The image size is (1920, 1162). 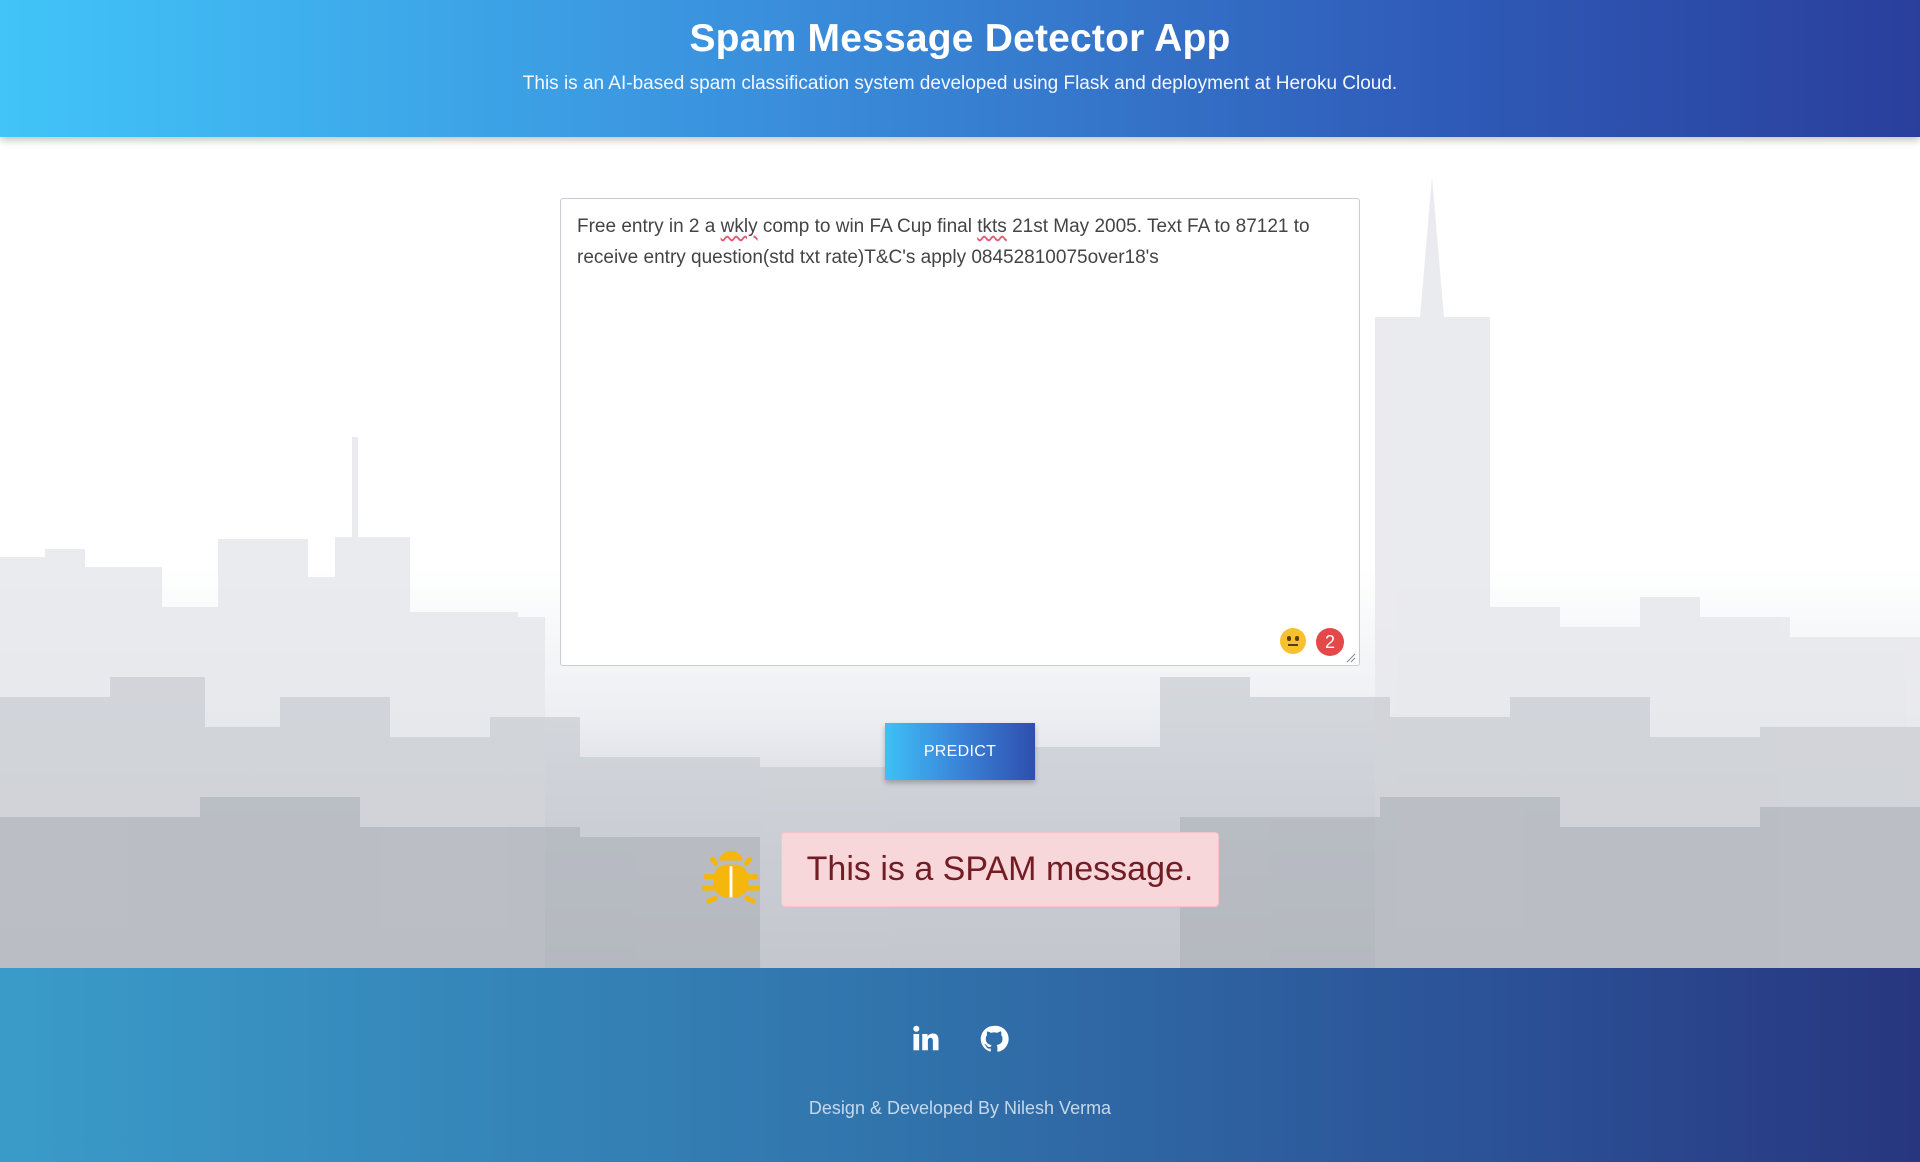 What do you see at coordinates (649, 226) in the screenshot?
I see `message-text-part: Free entry in 2 a` at bounding box center [649, 226].